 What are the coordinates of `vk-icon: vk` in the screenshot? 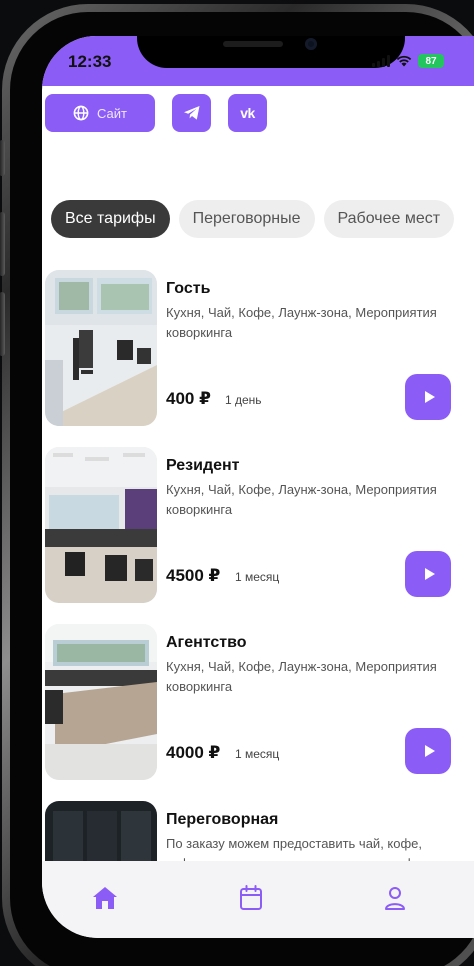 It's located at (247, 113).